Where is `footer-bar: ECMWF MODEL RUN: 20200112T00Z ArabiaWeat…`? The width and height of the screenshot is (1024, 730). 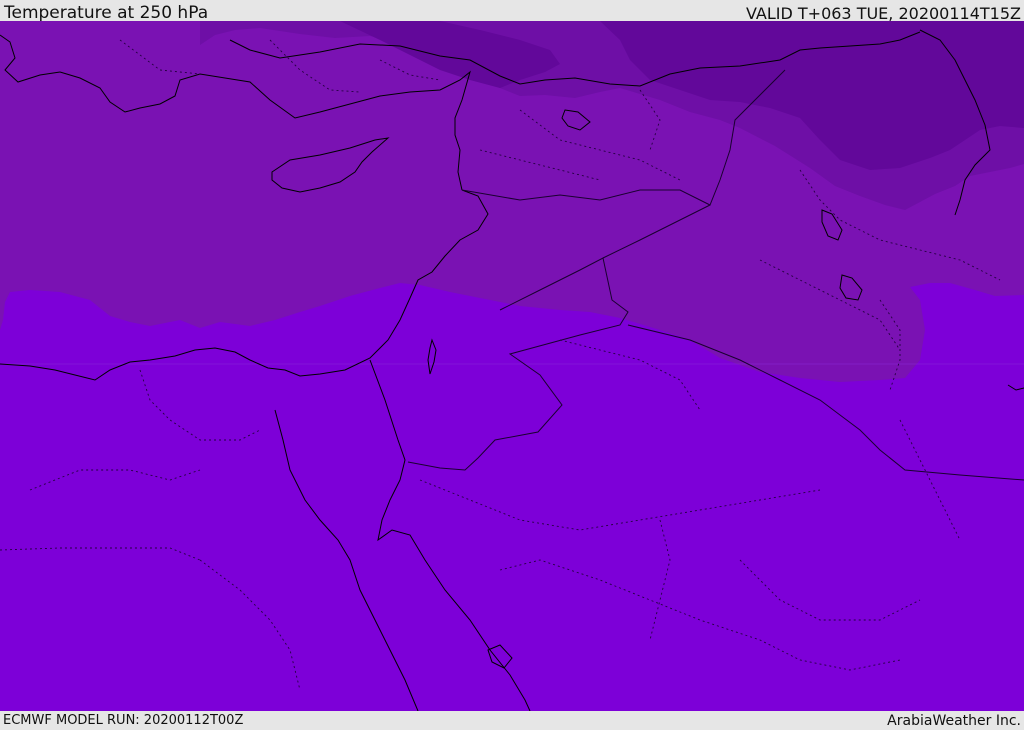 footer-bar: ECMWF MODEL RUN: 20200112T00Z ArabiaWeat… is located at coordinates (512, 720).